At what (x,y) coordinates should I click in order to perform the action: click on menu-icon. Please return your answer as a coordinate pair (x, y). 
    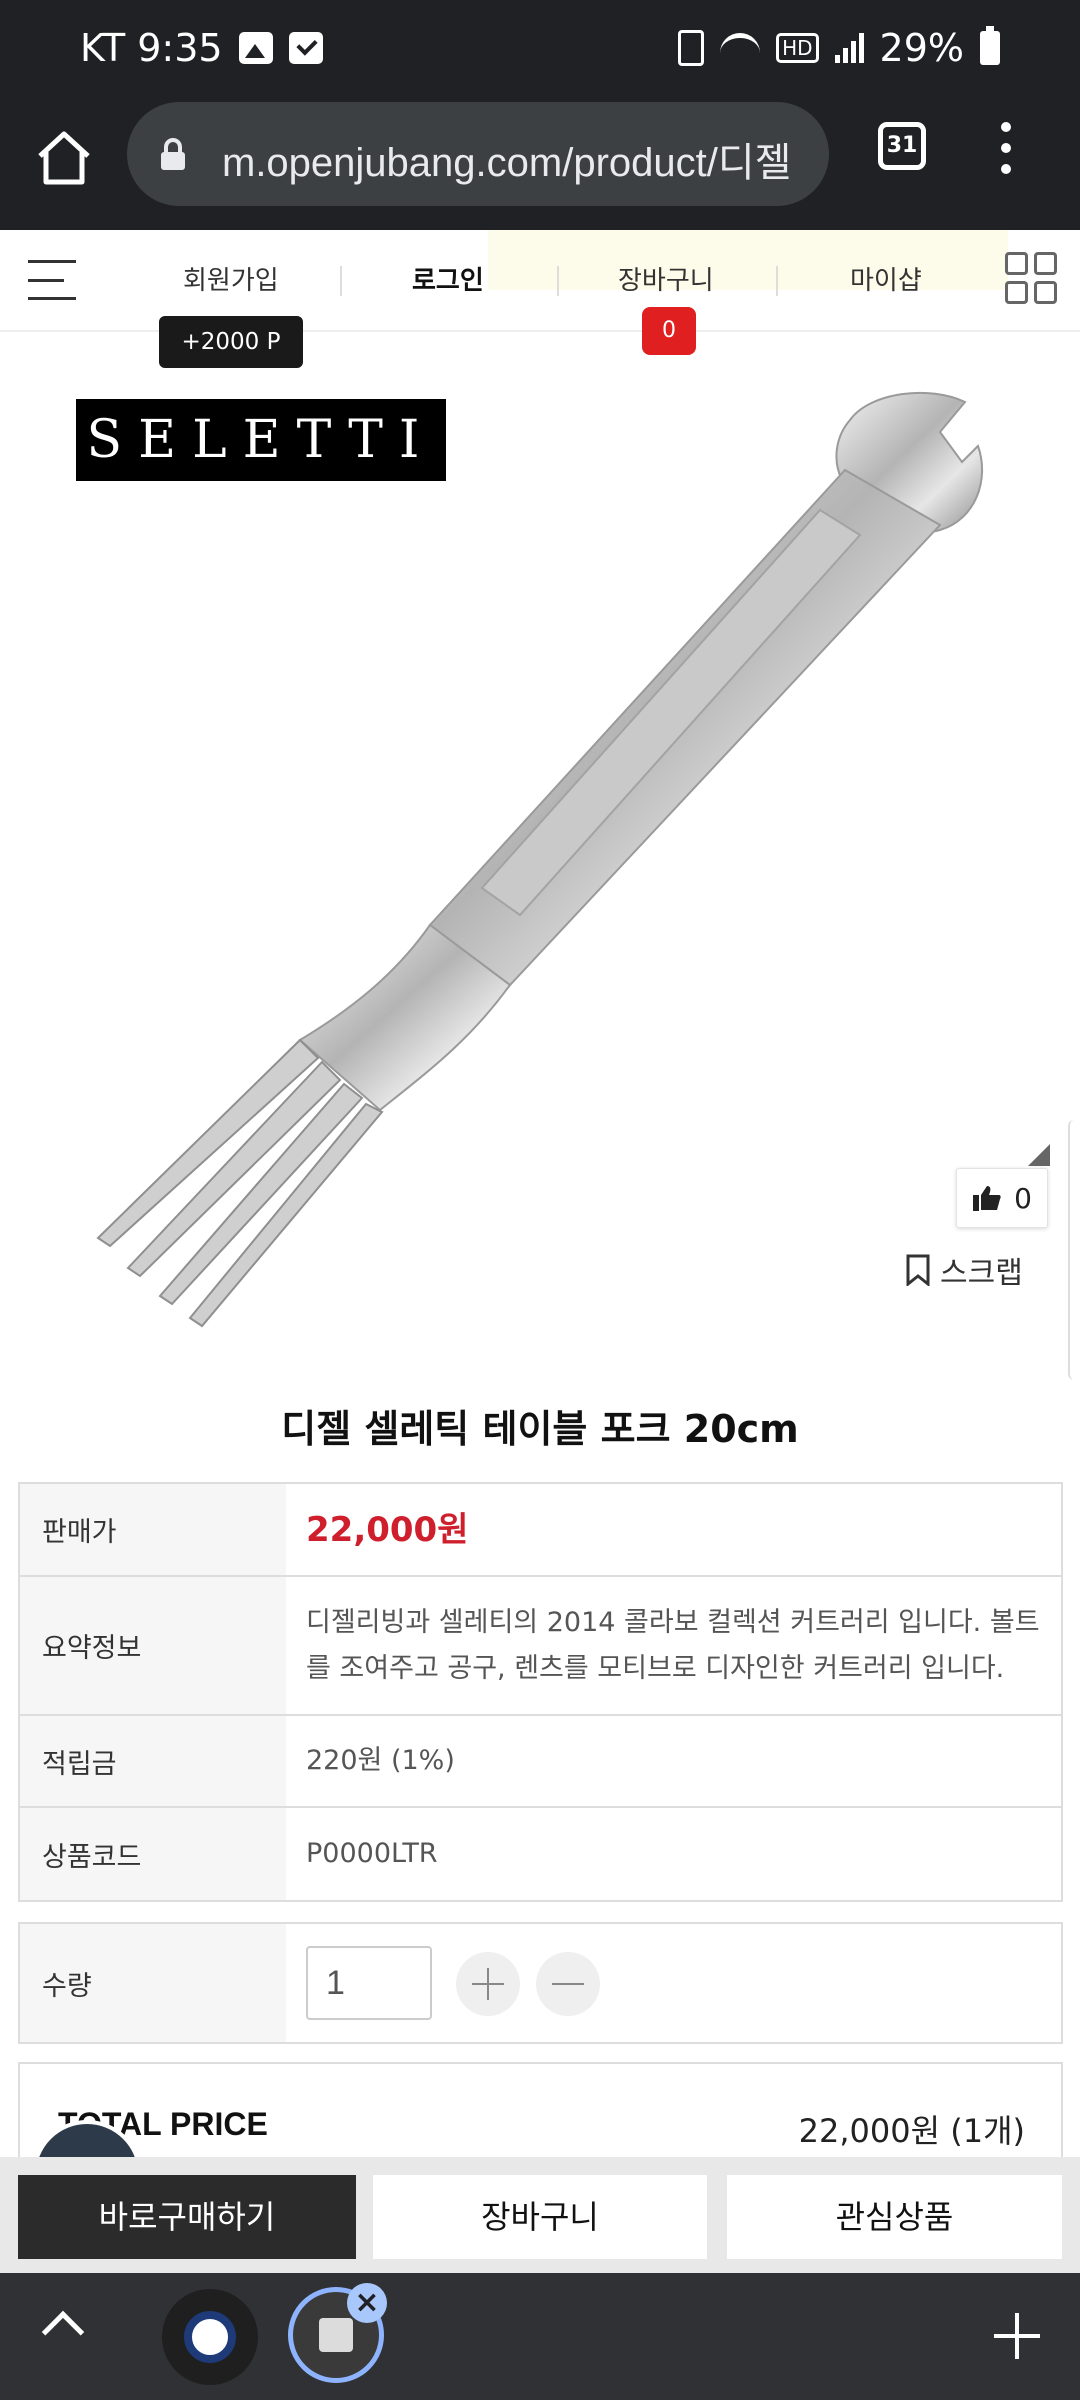
    Looking at the image, I should click on (52, 280).